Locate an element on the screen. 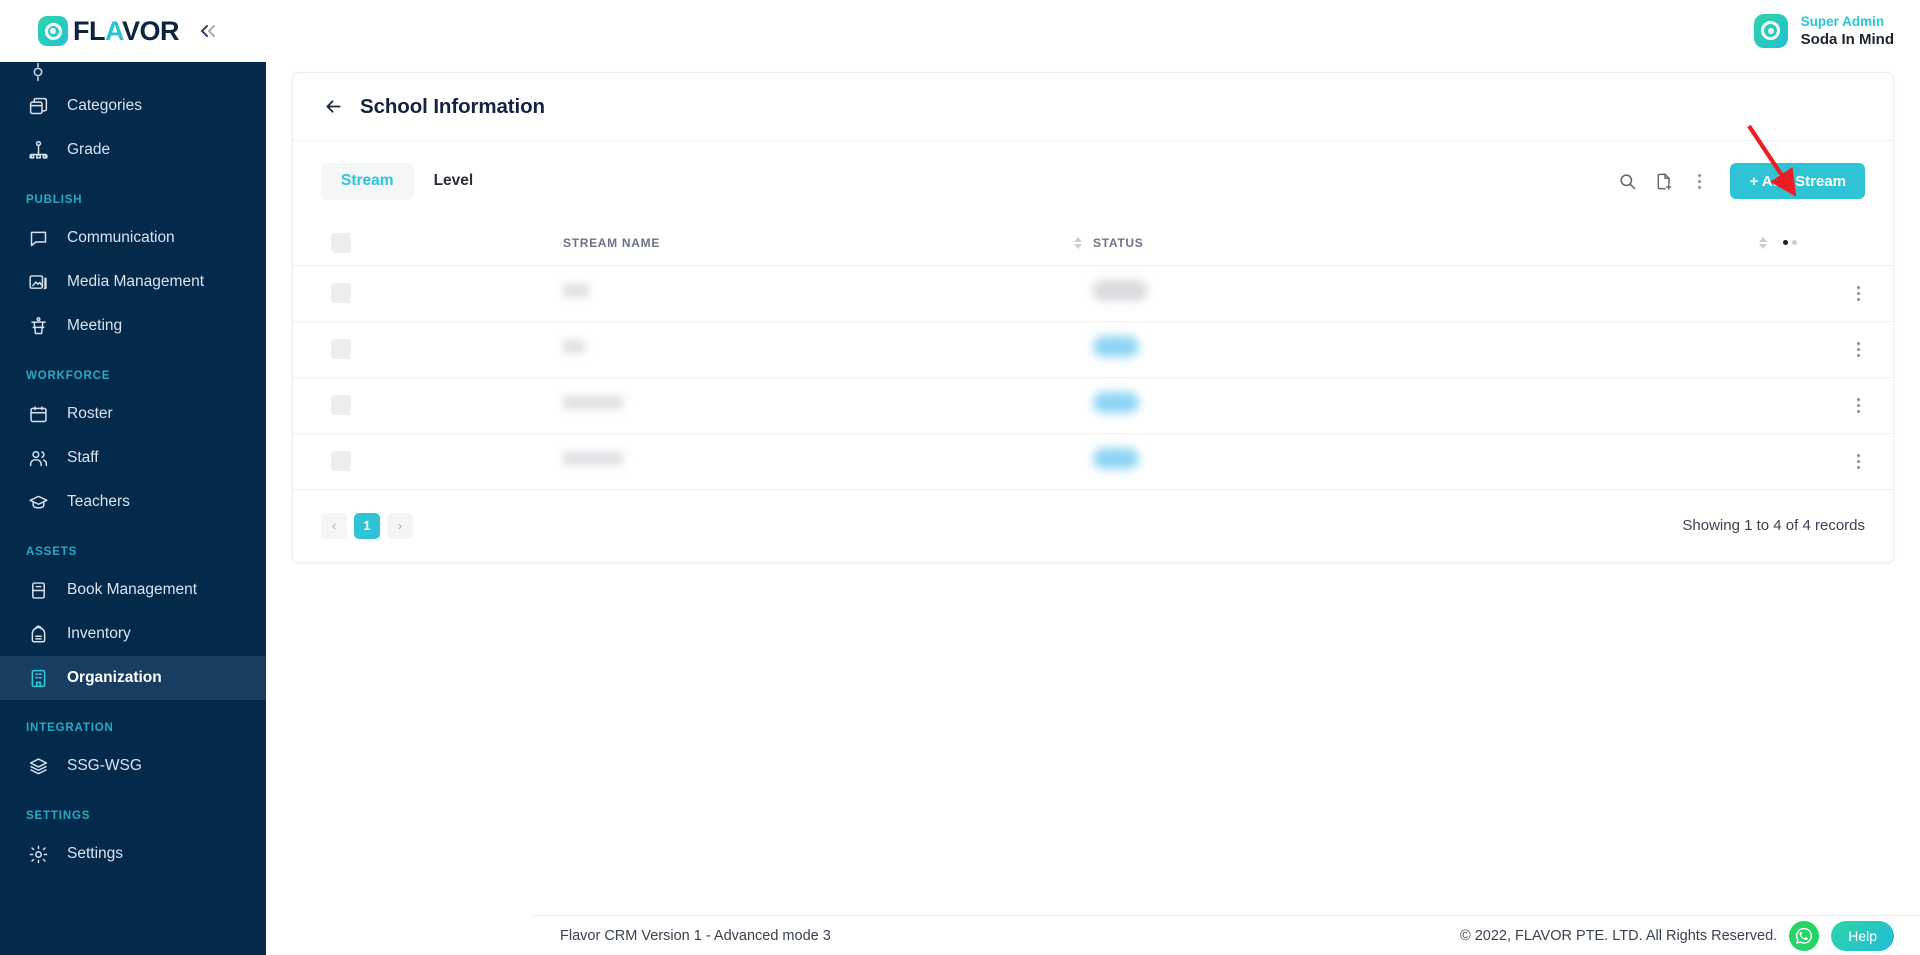  records-count: Showing 1 to 4 of 4 records is located at coordinates (1773, 525).